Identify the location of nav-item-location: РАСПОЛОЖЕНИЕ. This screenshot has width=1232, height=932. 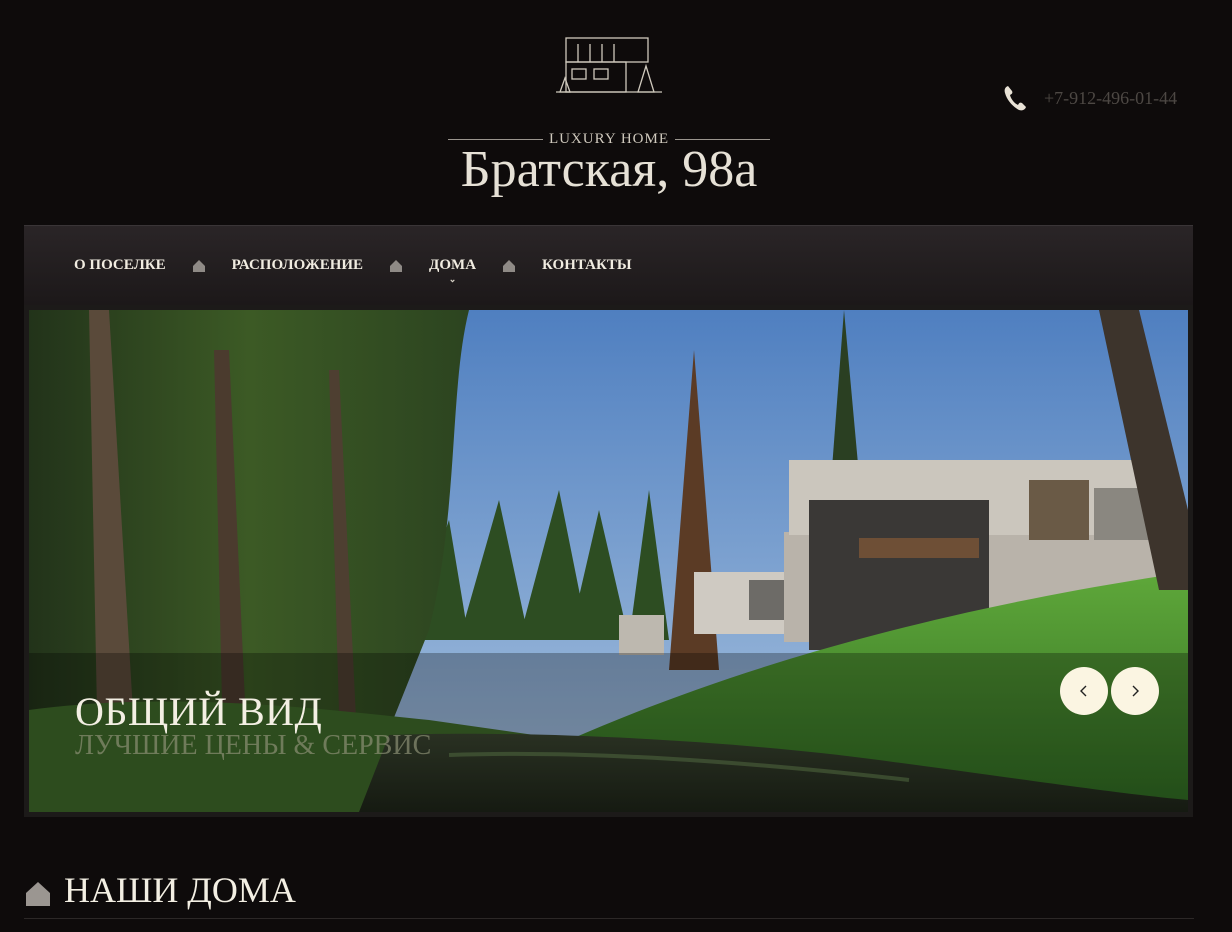
(297, 265).